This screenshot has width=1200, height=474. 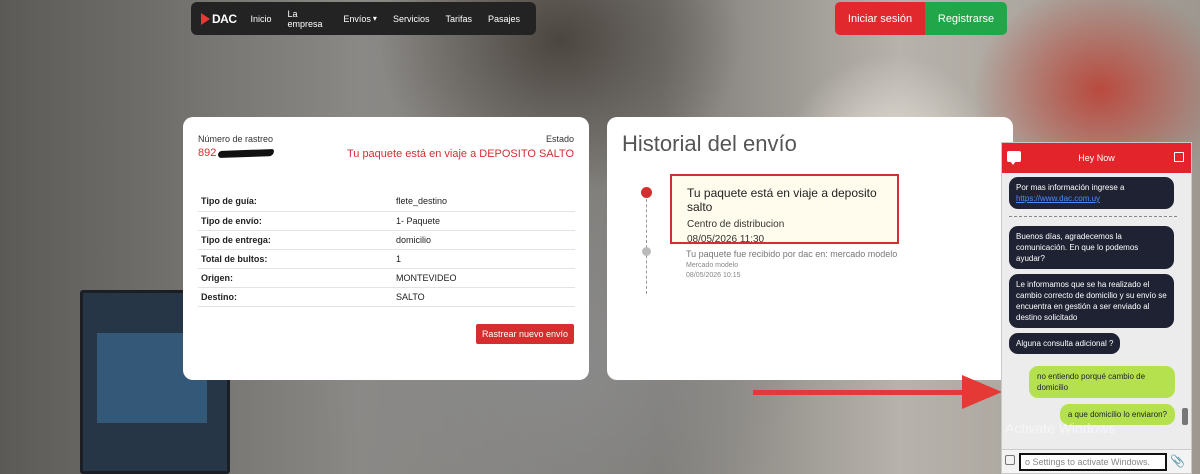 What do you see at coordinates (308, 19) in the screenshot?
I see `nav-item-la-empresa: La empresa` at bounding box center [308, 19].